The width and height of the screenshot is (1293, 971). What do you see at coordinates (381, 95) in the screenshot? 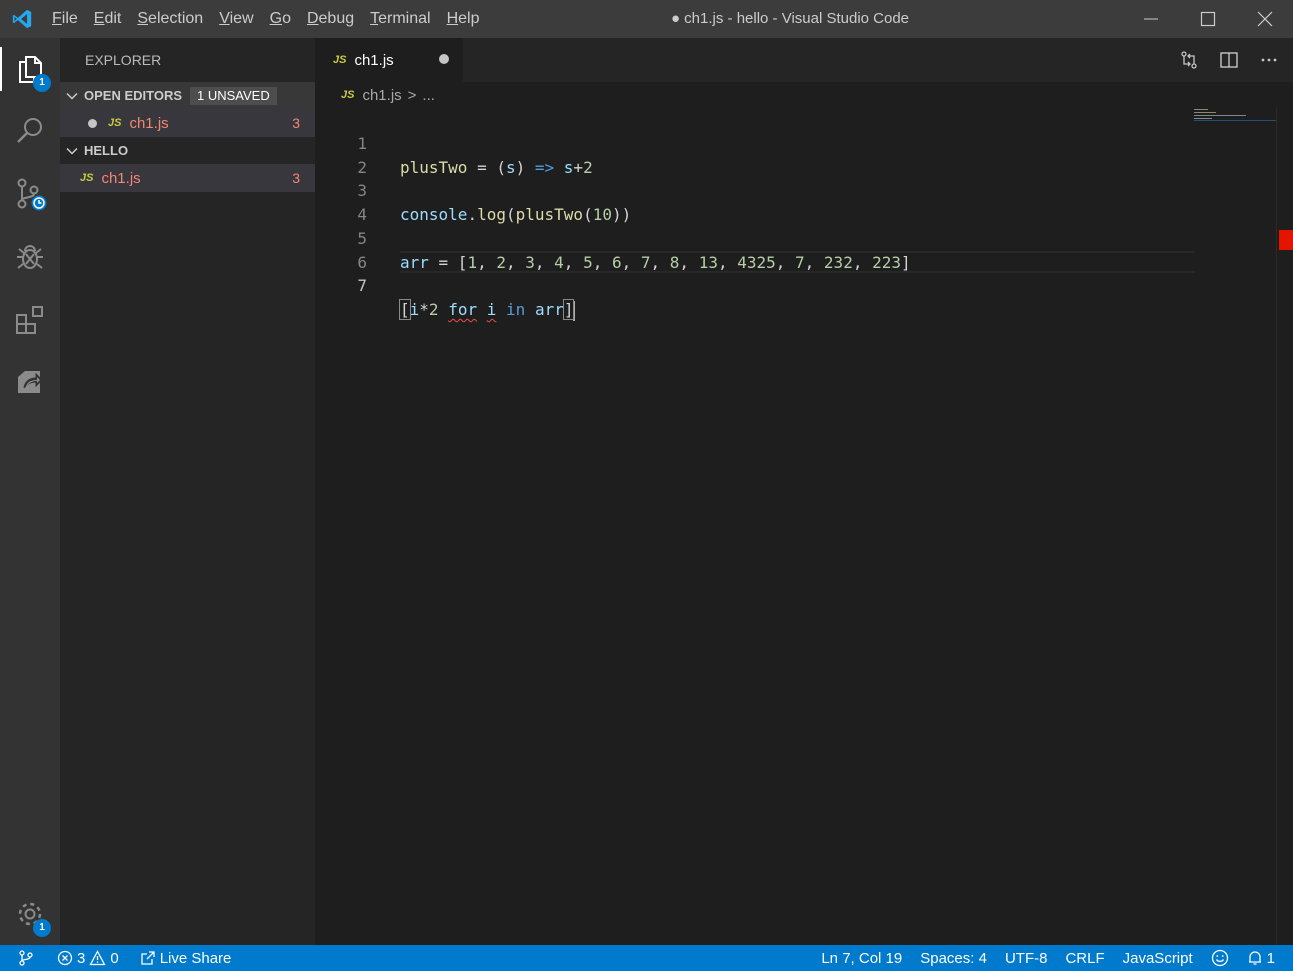
I see `breadcrumb-file: ch1.js` at bounding box center [381, 95].